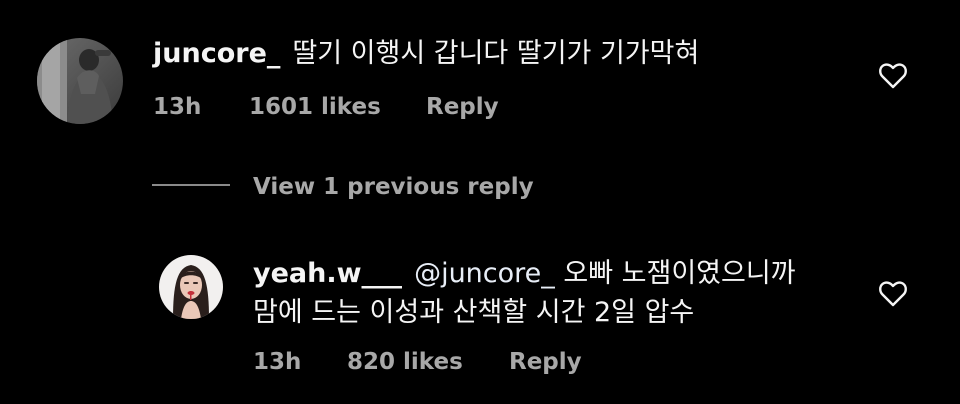  Describe the element at coordinates (679, 273) in the screenshot. I see `comment-body: 오빠 노잼이였으니까` at that location.